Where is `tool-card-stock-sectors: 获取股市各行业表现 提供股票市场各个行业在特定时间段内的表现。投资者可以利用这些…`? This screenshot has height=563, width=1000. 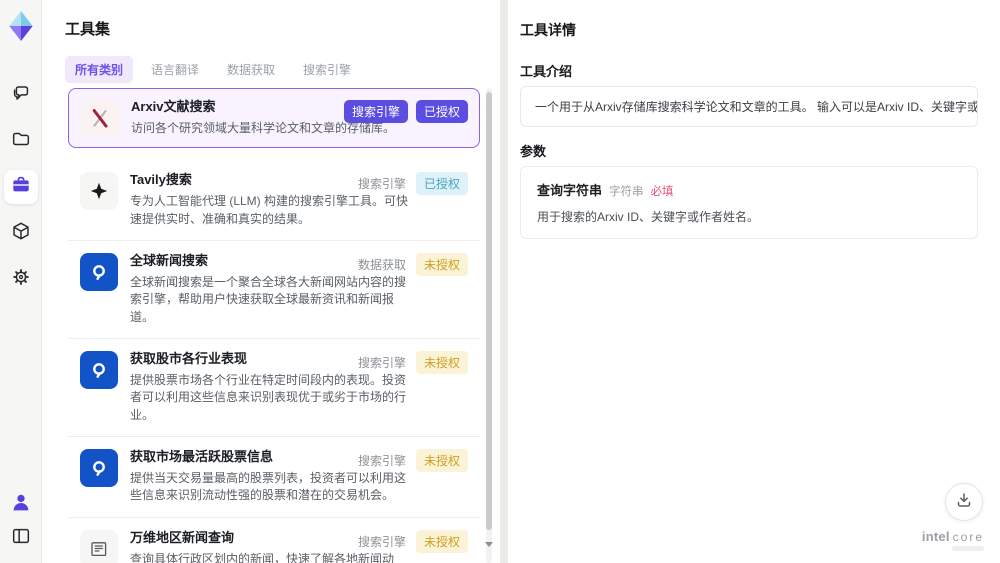 tool-card-stock-sectors: 获取股市各行业表现 提供股票市场各个行业在特定时间段内的表现。投资者可以利用这些… is located at coordinates (274, 388).